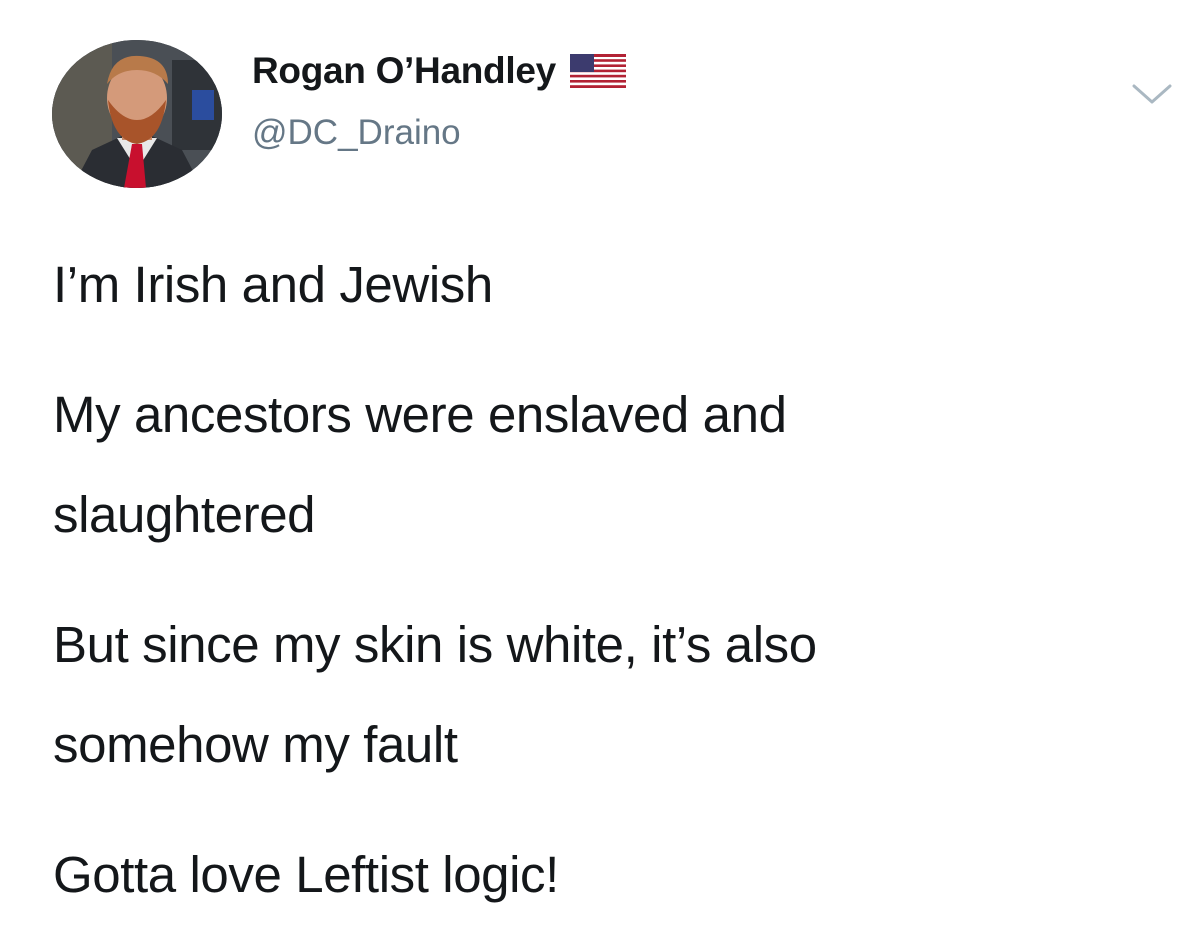 This screenshot has width=1200, height=945. Describe the element at coordinates (255, 744) in the screenshot. I see `tweet-text-line: somehow my fault` at that location.